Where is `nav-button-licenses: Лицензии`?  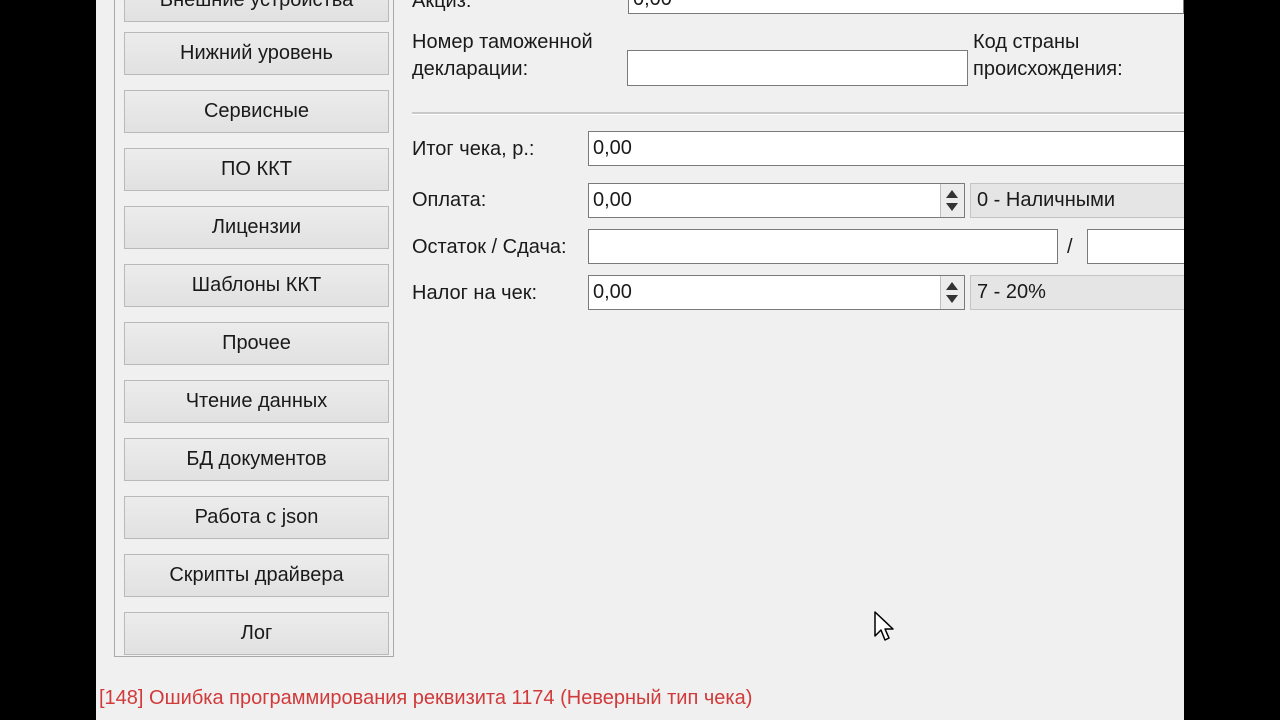 nav-button-licenses: Лицензии is located at coordinates (256, 227).